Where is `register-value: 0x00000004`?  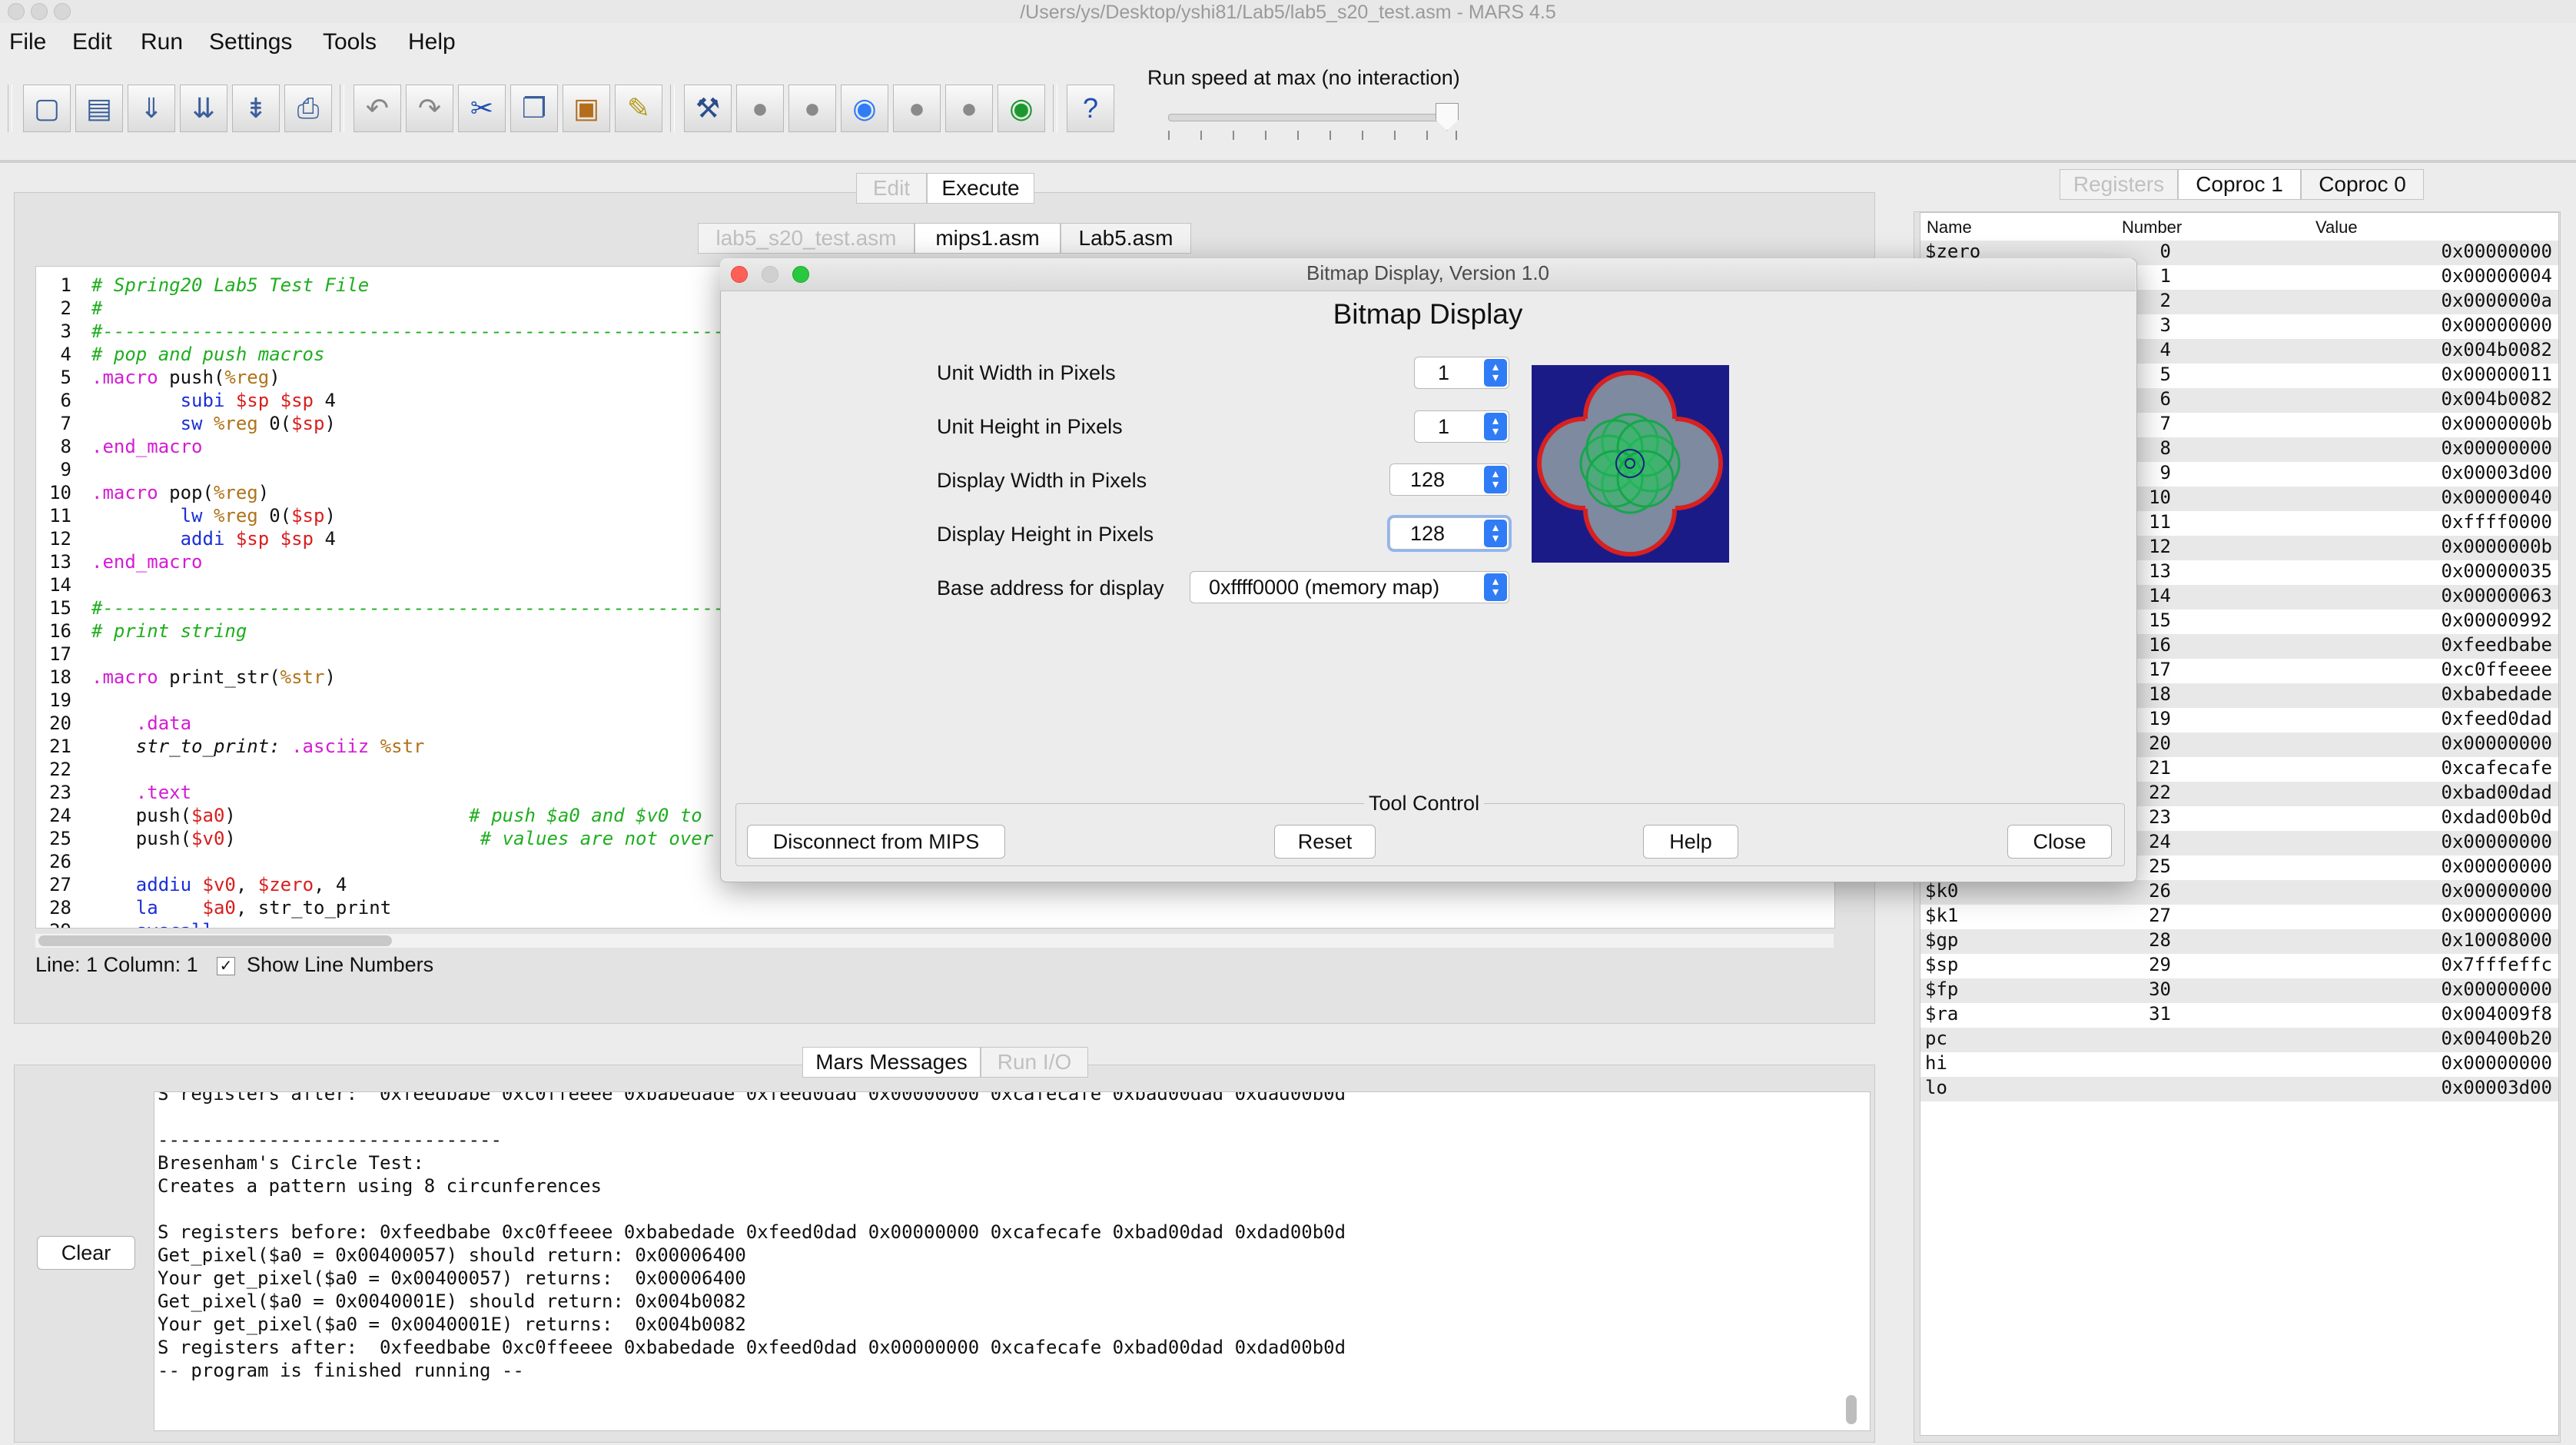
register-value: 0x00000004 is located at coordinates (2497, 276).